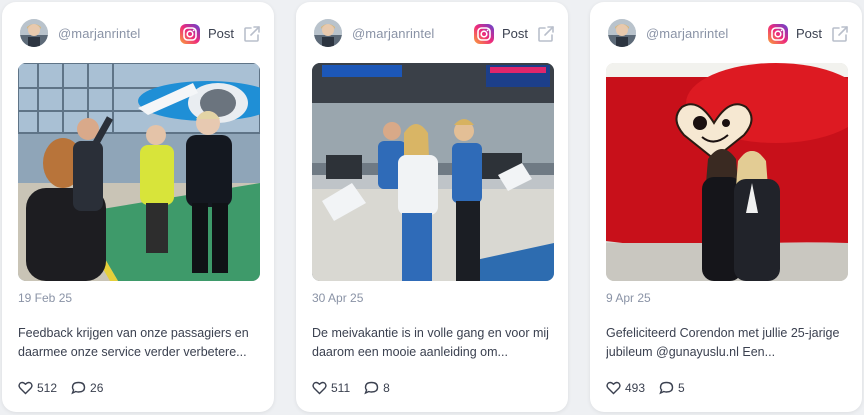 This screenshot has width=864, height=415. I want to click on likes-stat: 512, so click(37, 388).